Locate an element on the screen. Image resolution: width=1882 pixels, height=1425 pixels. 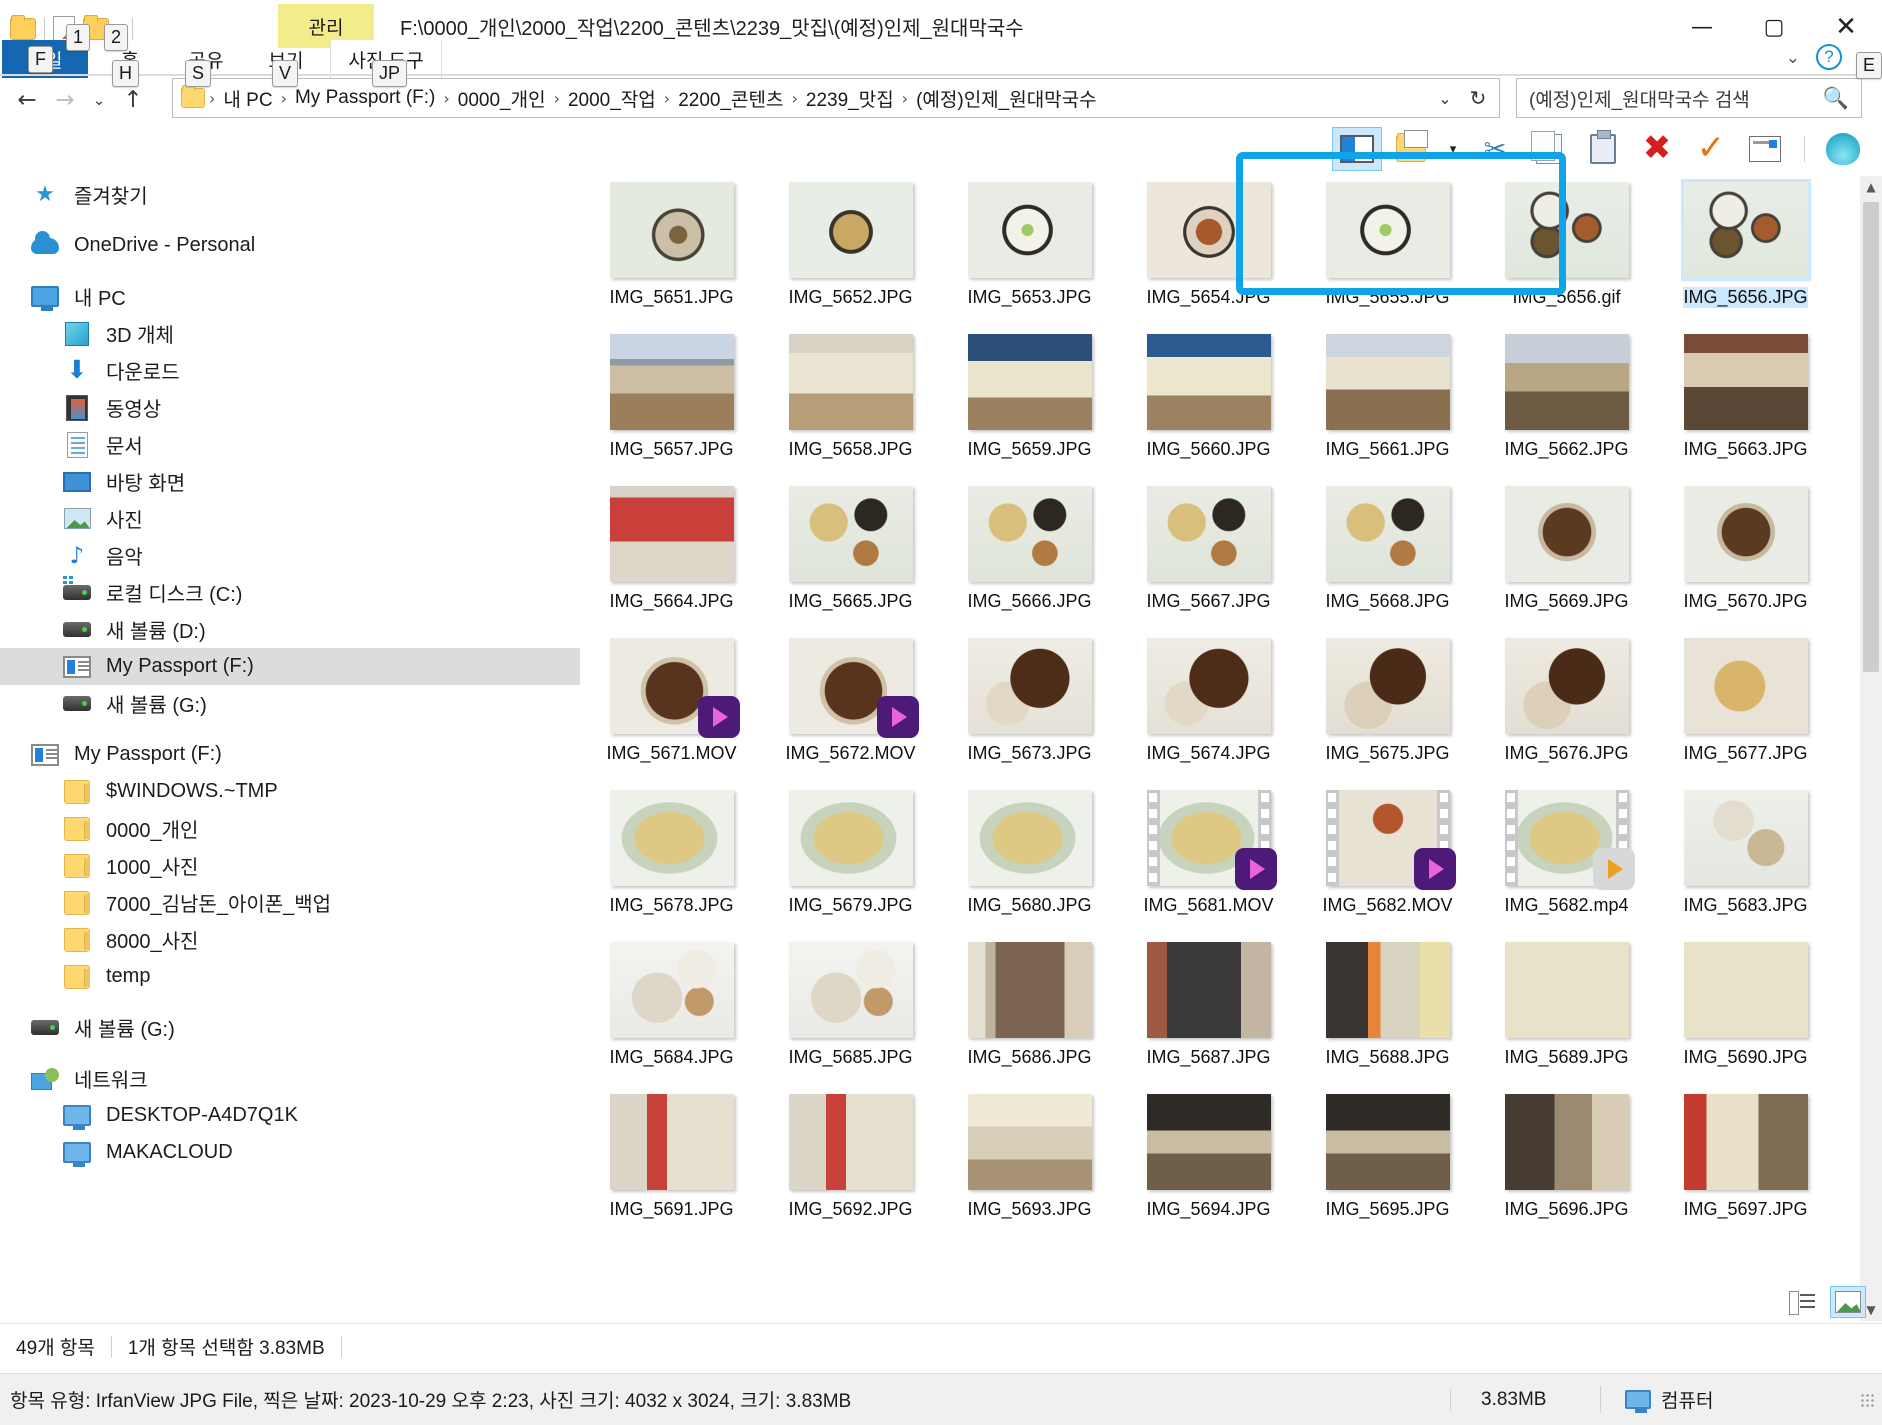
file-tile: IMG_5696.JPG is located at coordinates (1566, 1164).